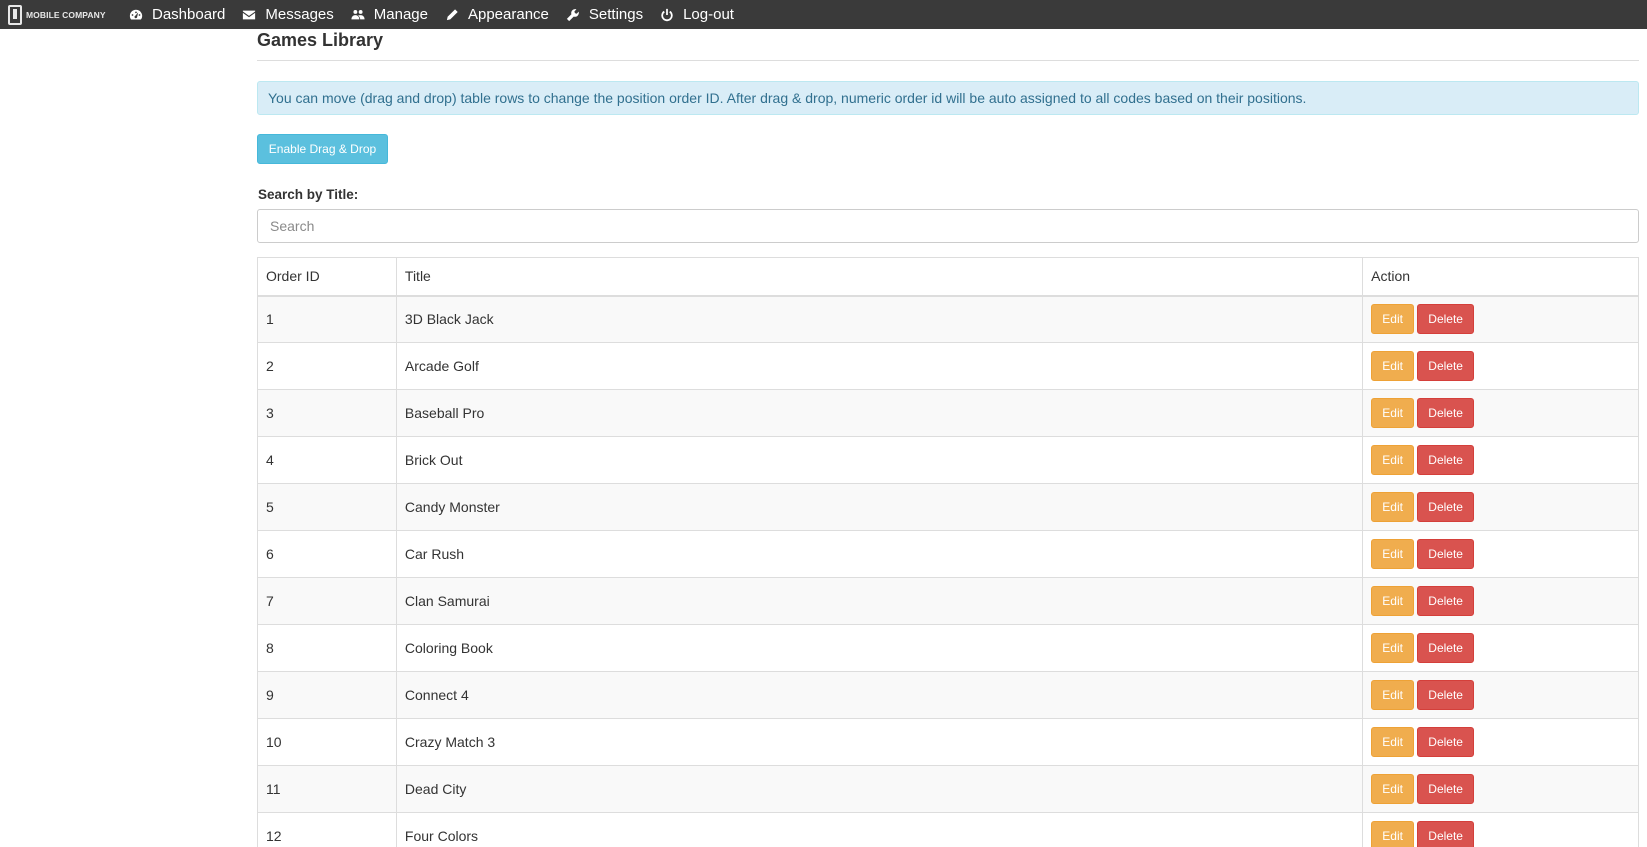 This screenshot has height=847, width=1647. Describe the element at coordinates (327, 460) in the screenshot. I see `row-order-id: 4` at that location.